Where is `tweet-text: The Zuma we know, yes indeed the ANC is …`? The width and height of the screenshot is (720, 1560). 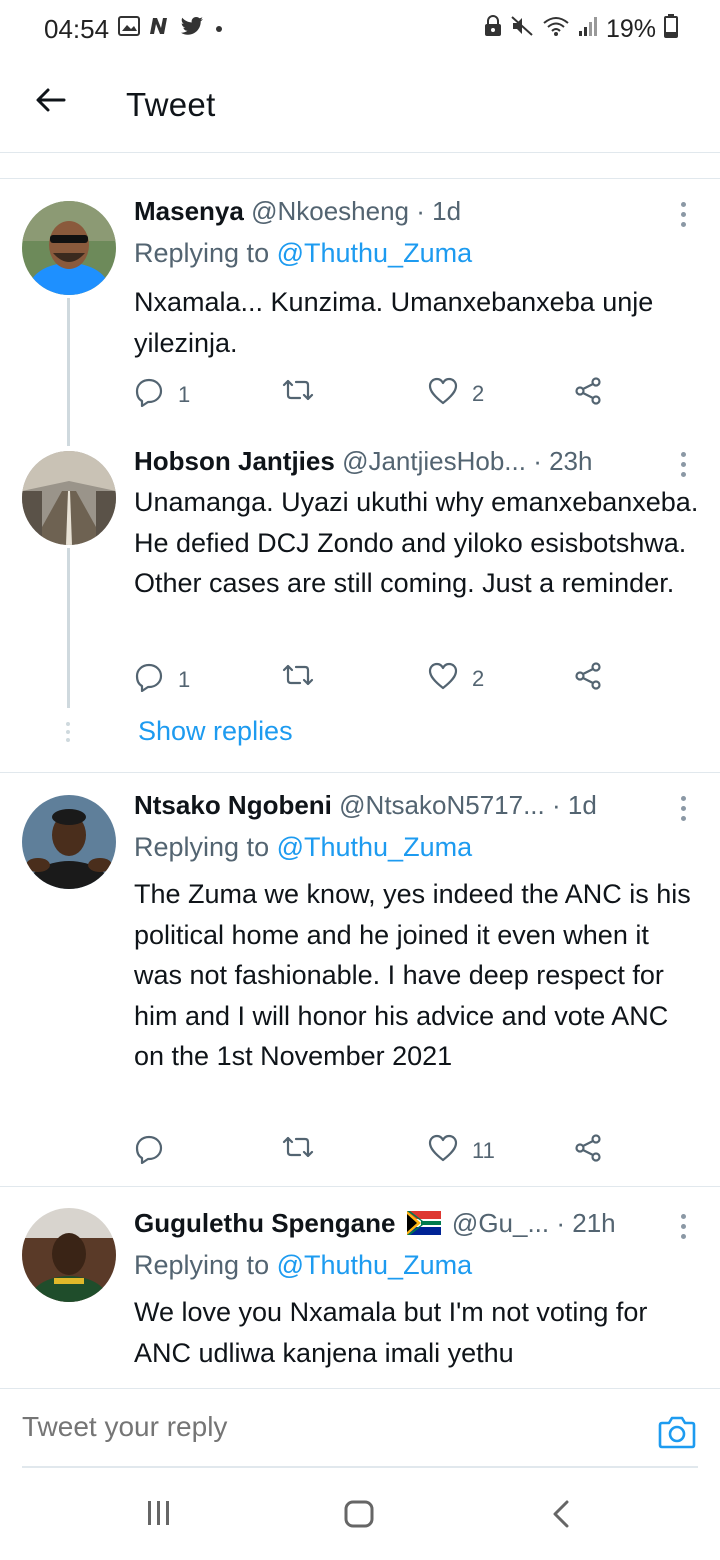
tweet-text: The Zuma we know, yes indeed the ANC is … is located at coordinates (412, 975).